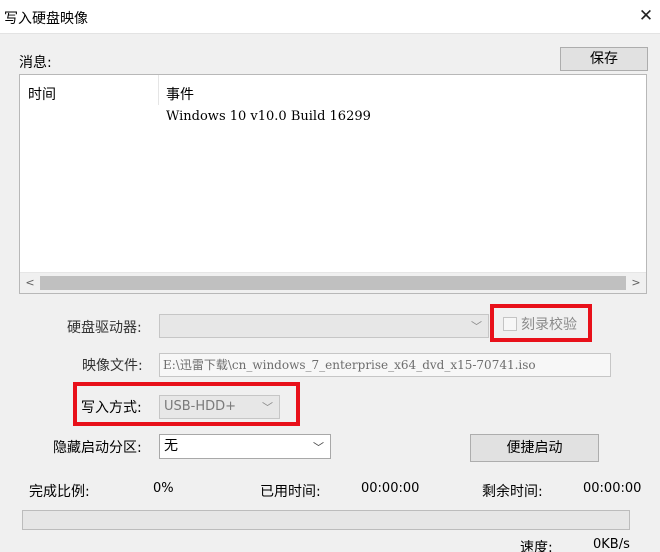 Image resolution: width=660 pixels, height=552 pixels. I want to click on write-mode-select: USB-HDD+ ﹀, so click(219, 407).